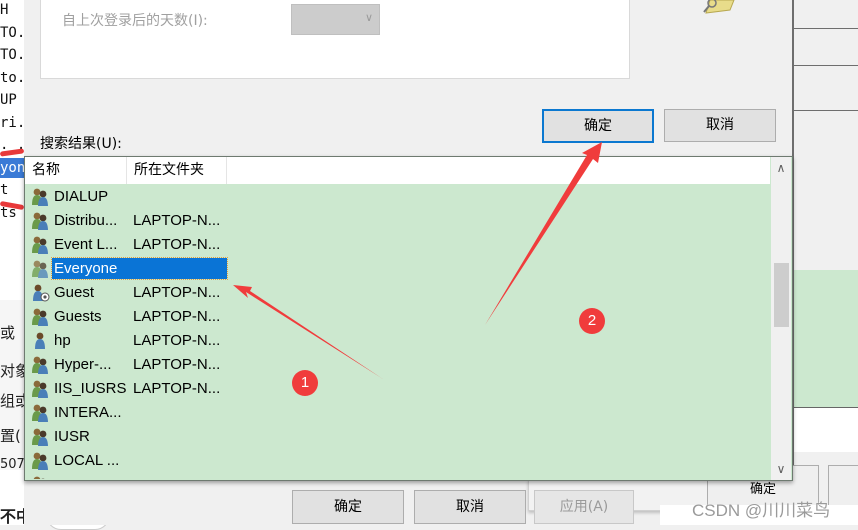  Describe the element at coordinates (10, 435) in the screenshot. I see `background-fragment: 置(` at that location.